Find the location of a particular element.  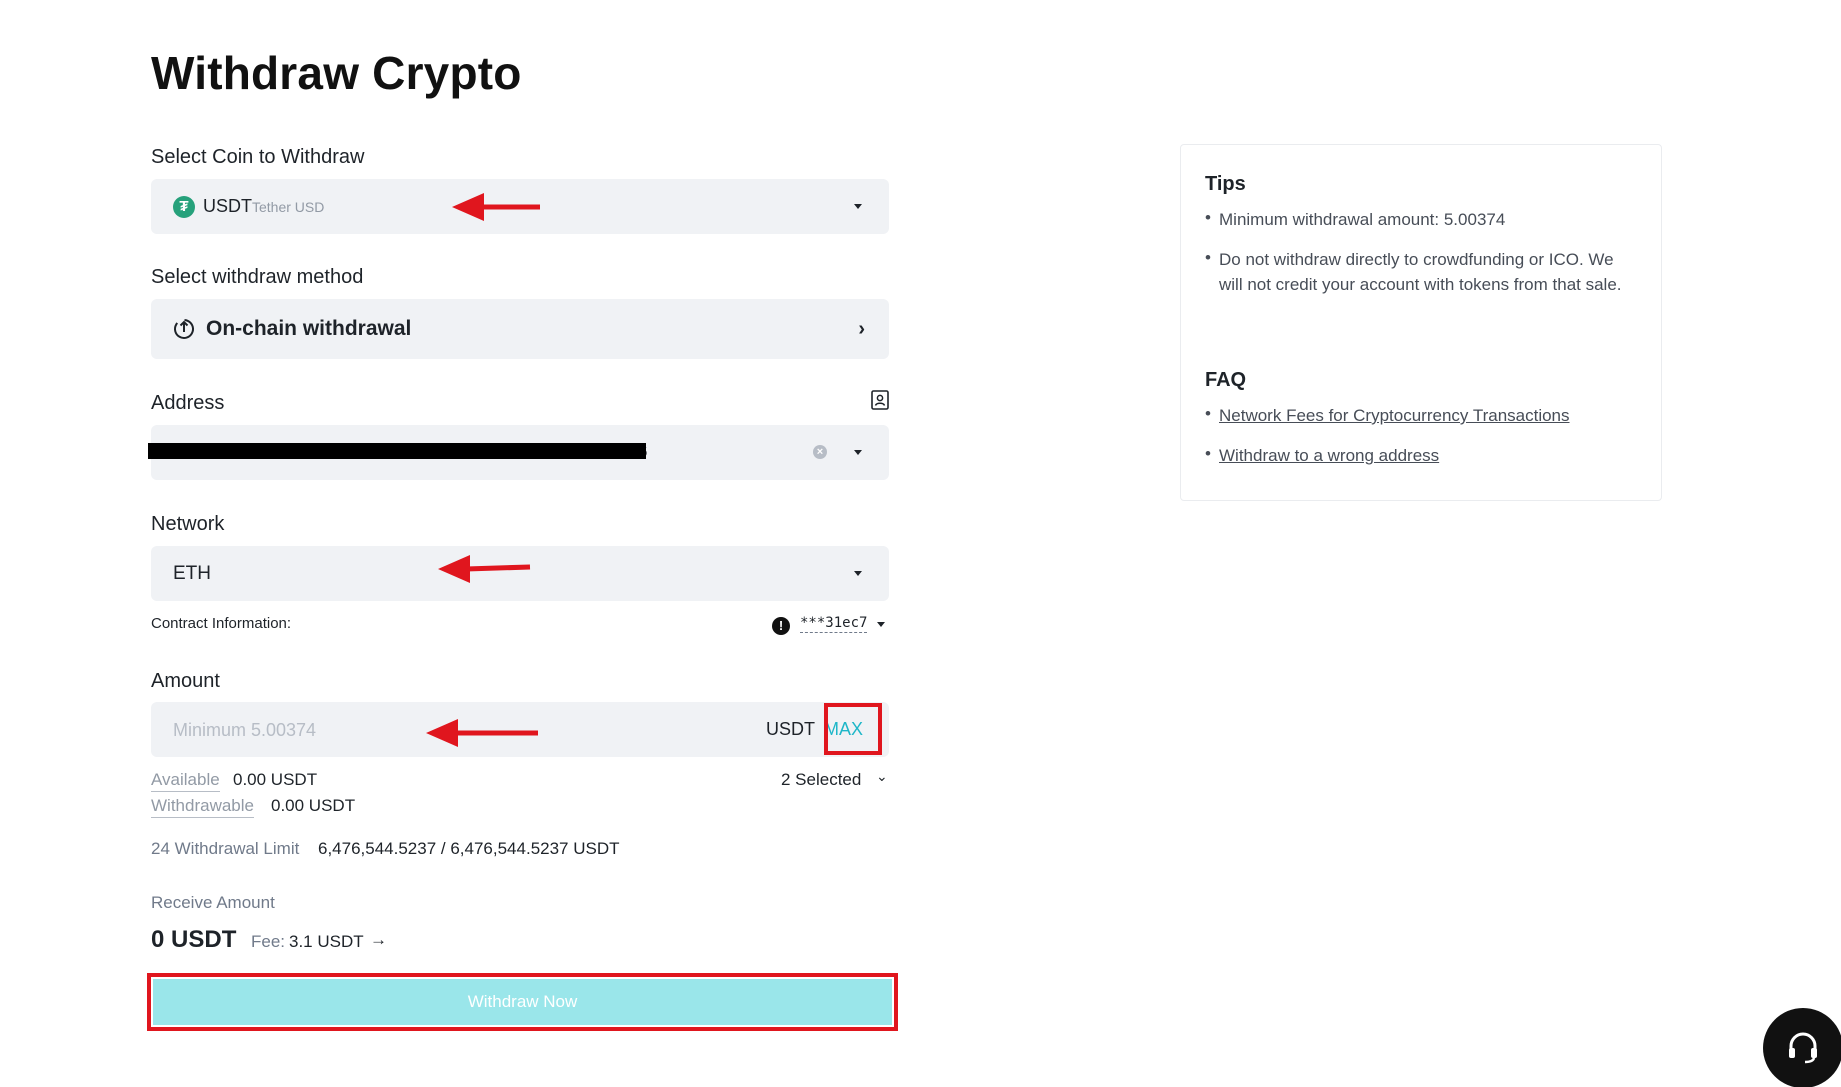

faq-link-wrong-address: Withdraw to a wrong address is located at coordinates (1329, 455).